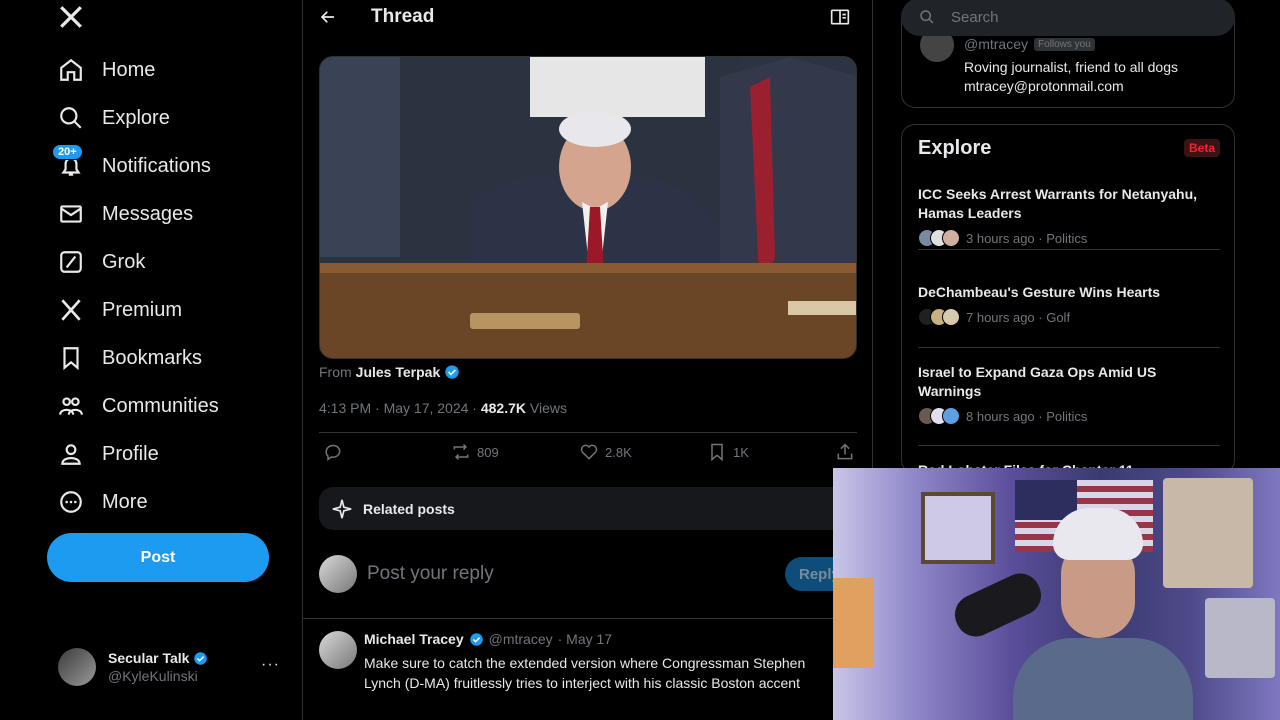 This screenshot has width=1280, height=720. I want to click on reply-action, so click(333, 452).